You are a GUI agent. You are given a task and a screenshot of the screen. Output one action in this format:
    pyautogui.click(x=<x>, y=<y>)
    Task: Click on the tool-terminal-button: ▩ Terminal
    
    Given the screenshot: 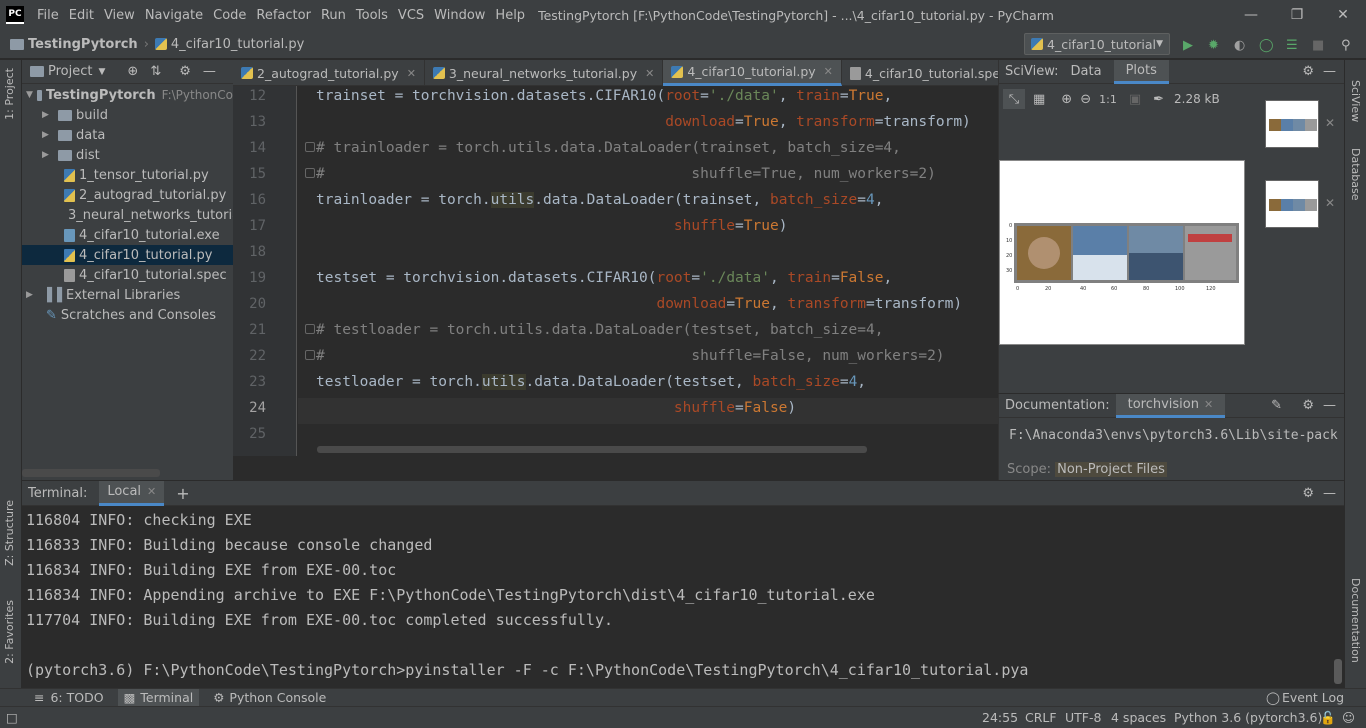 What is the action you would take?
    pyautogui.click(x=158, y=697)
    